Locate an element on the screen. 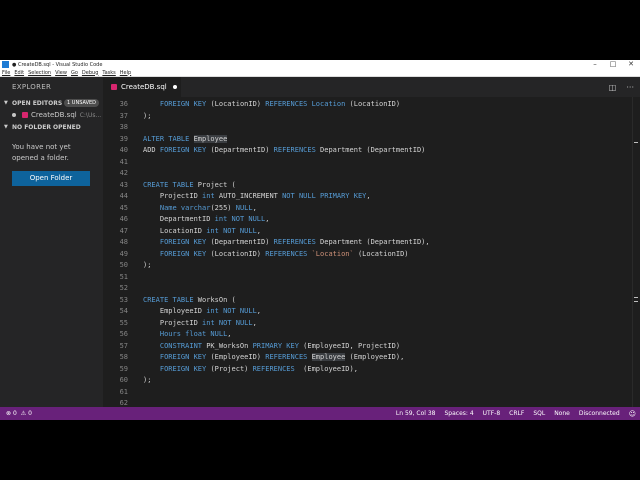  line-number: 43 is located at coordinates (123, 184).